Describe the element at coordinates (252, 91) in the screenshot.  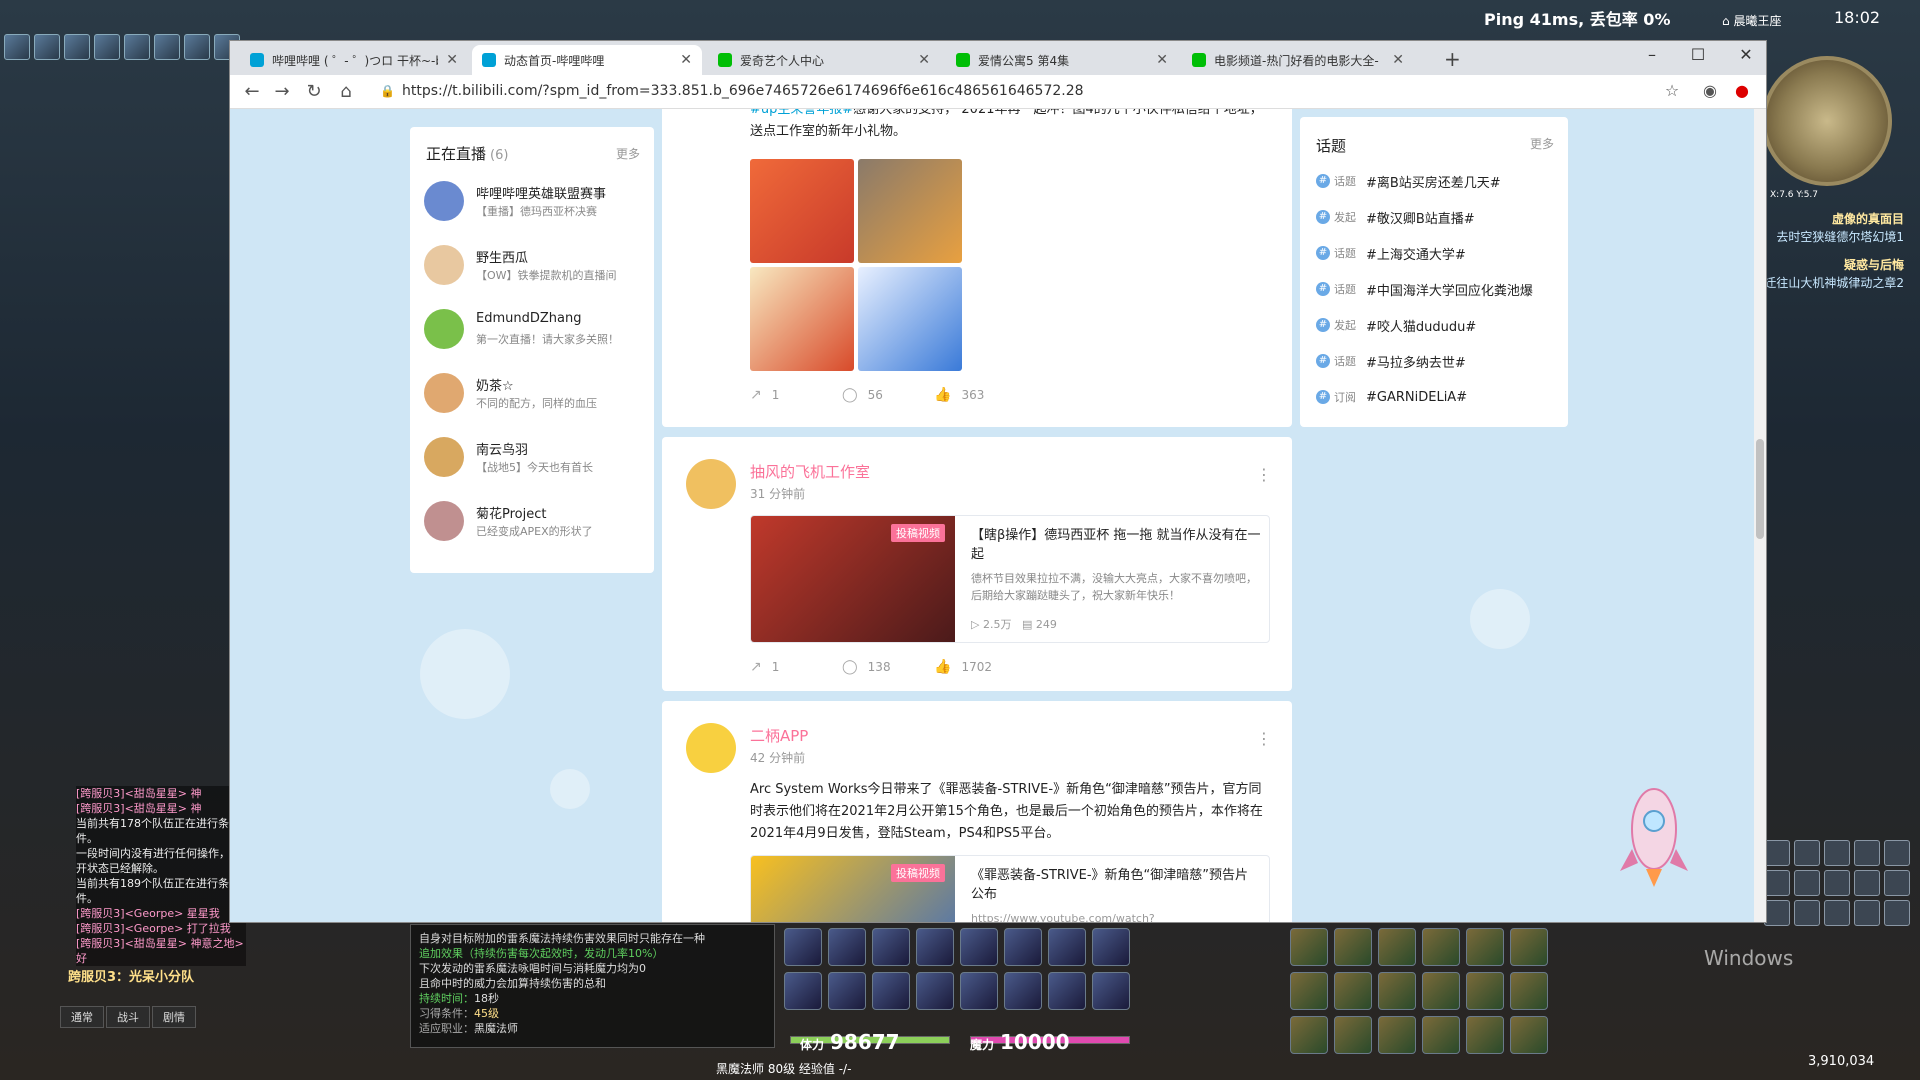
I see `back-icon: ←` at that location.